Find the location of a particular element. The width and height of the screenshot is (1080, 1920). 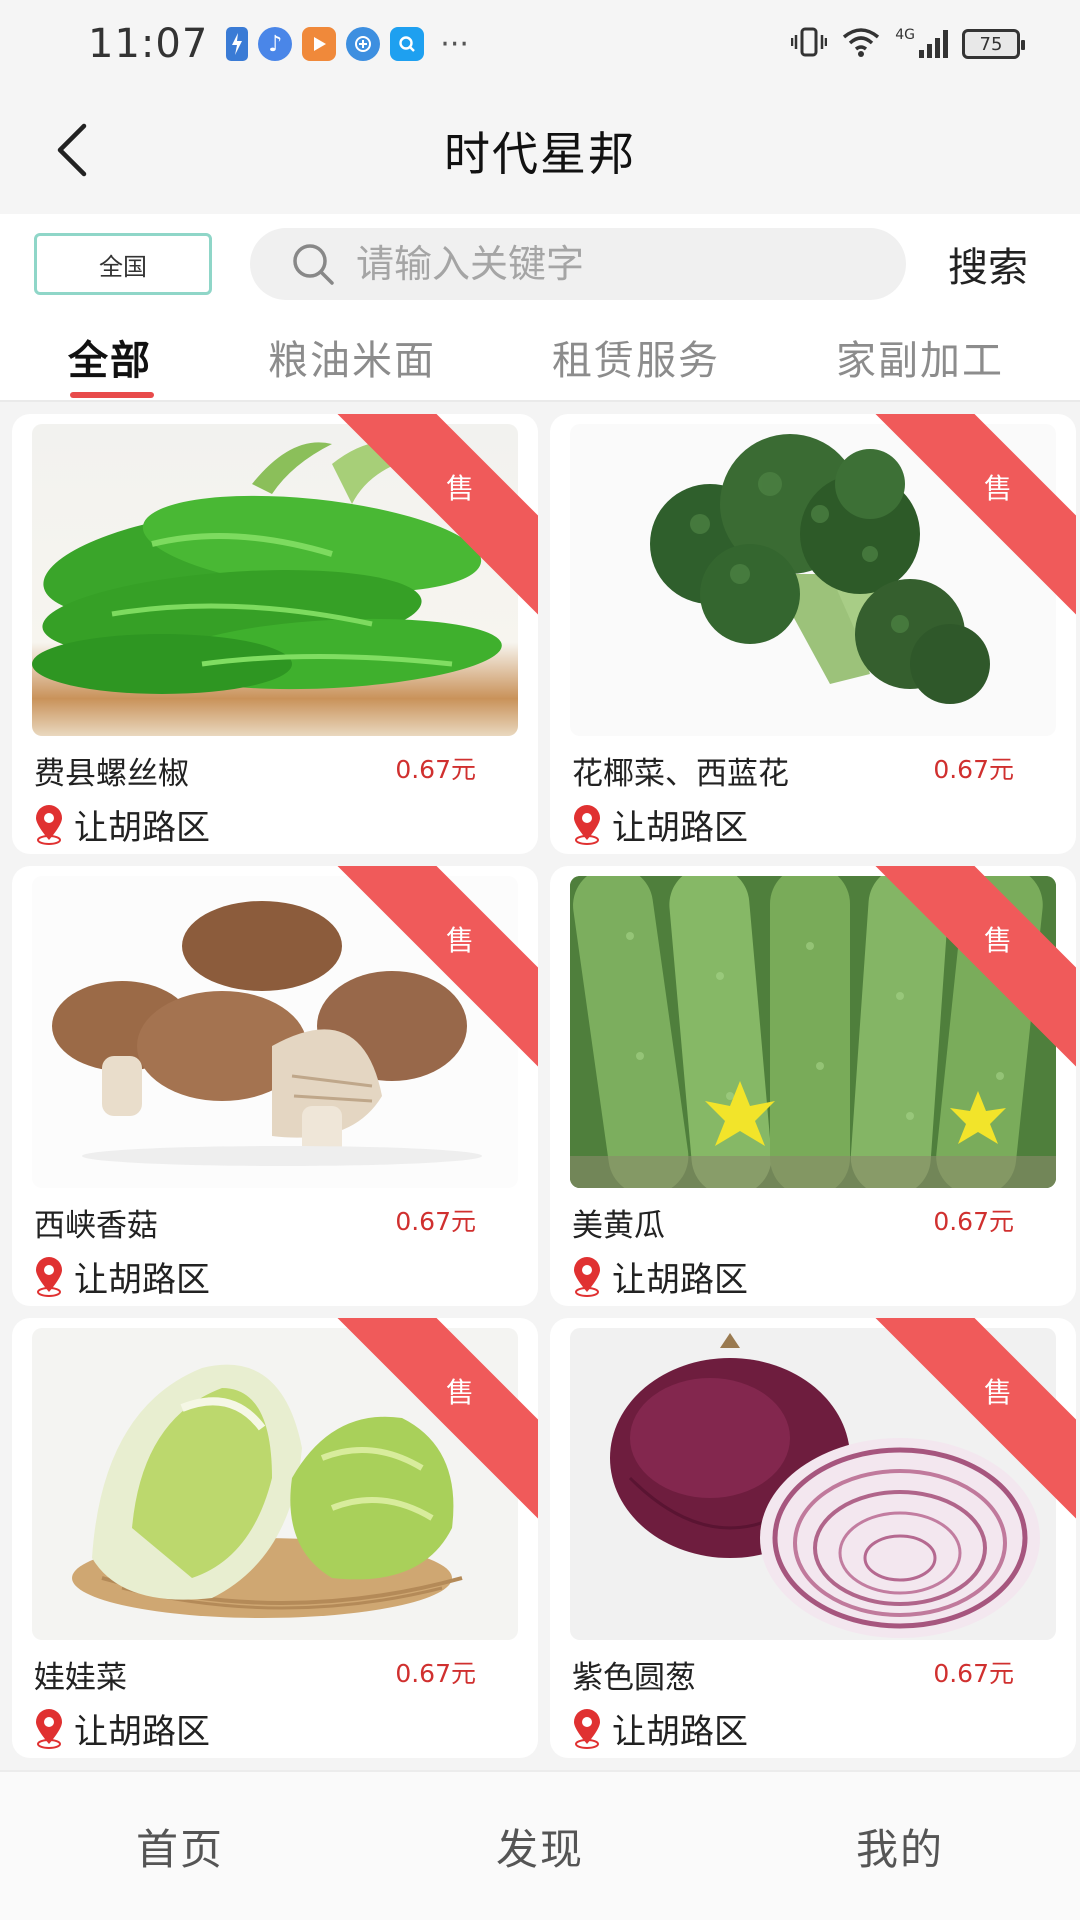

nav-home: 首页 is located at coordinates (180, 1846).